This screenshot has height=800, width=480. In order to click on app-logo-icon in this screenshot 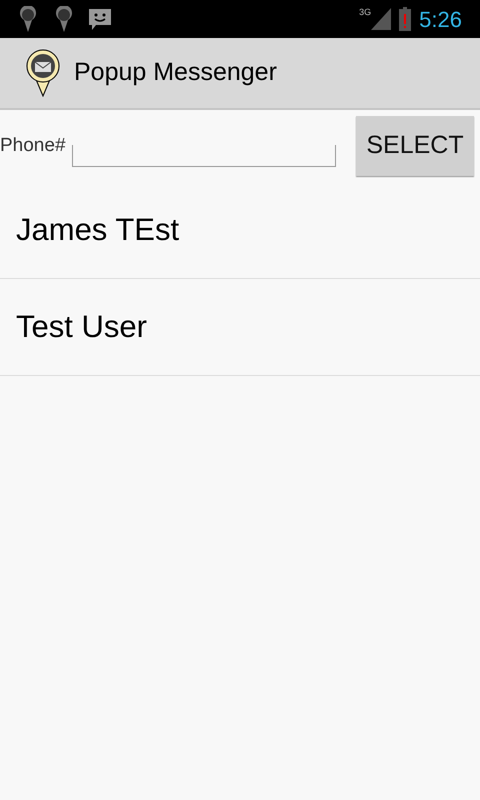, I will do `click(43, 73)`.